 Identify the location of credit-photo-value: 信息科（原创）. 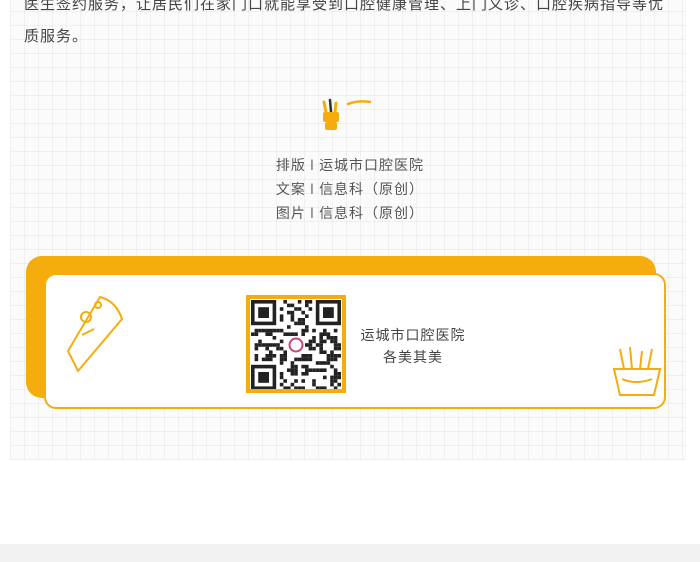
(372, 214).